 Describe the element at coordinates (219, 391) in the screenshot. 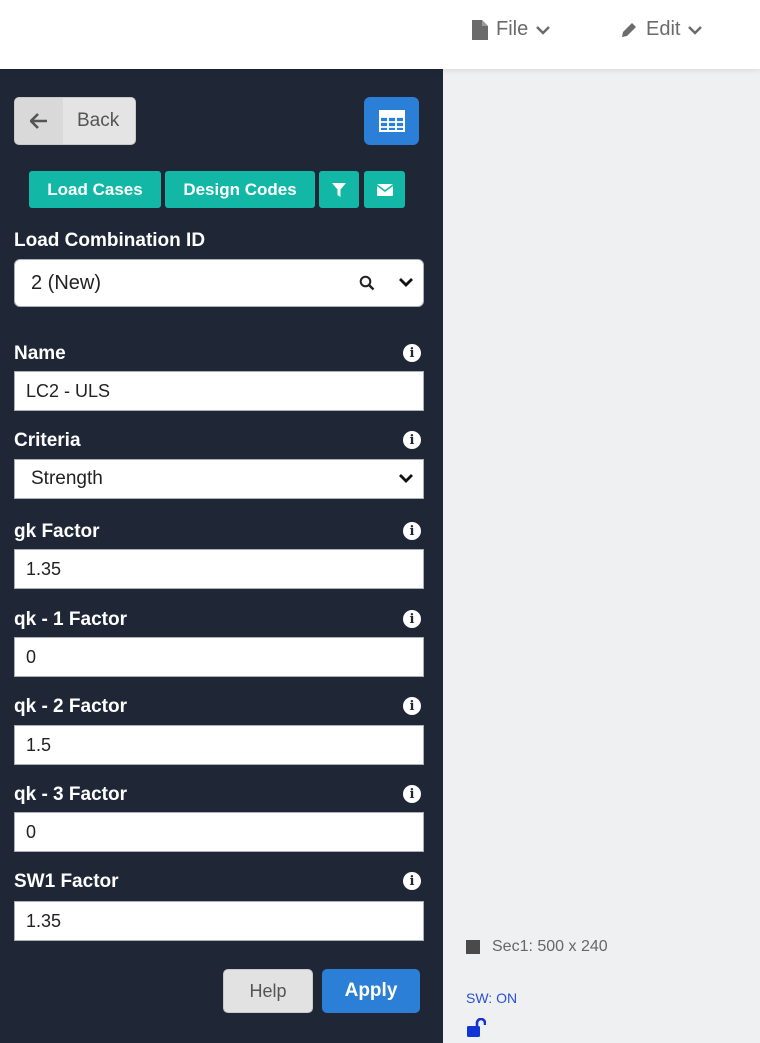

I see `name-input: LC2 - ULS` at that location.